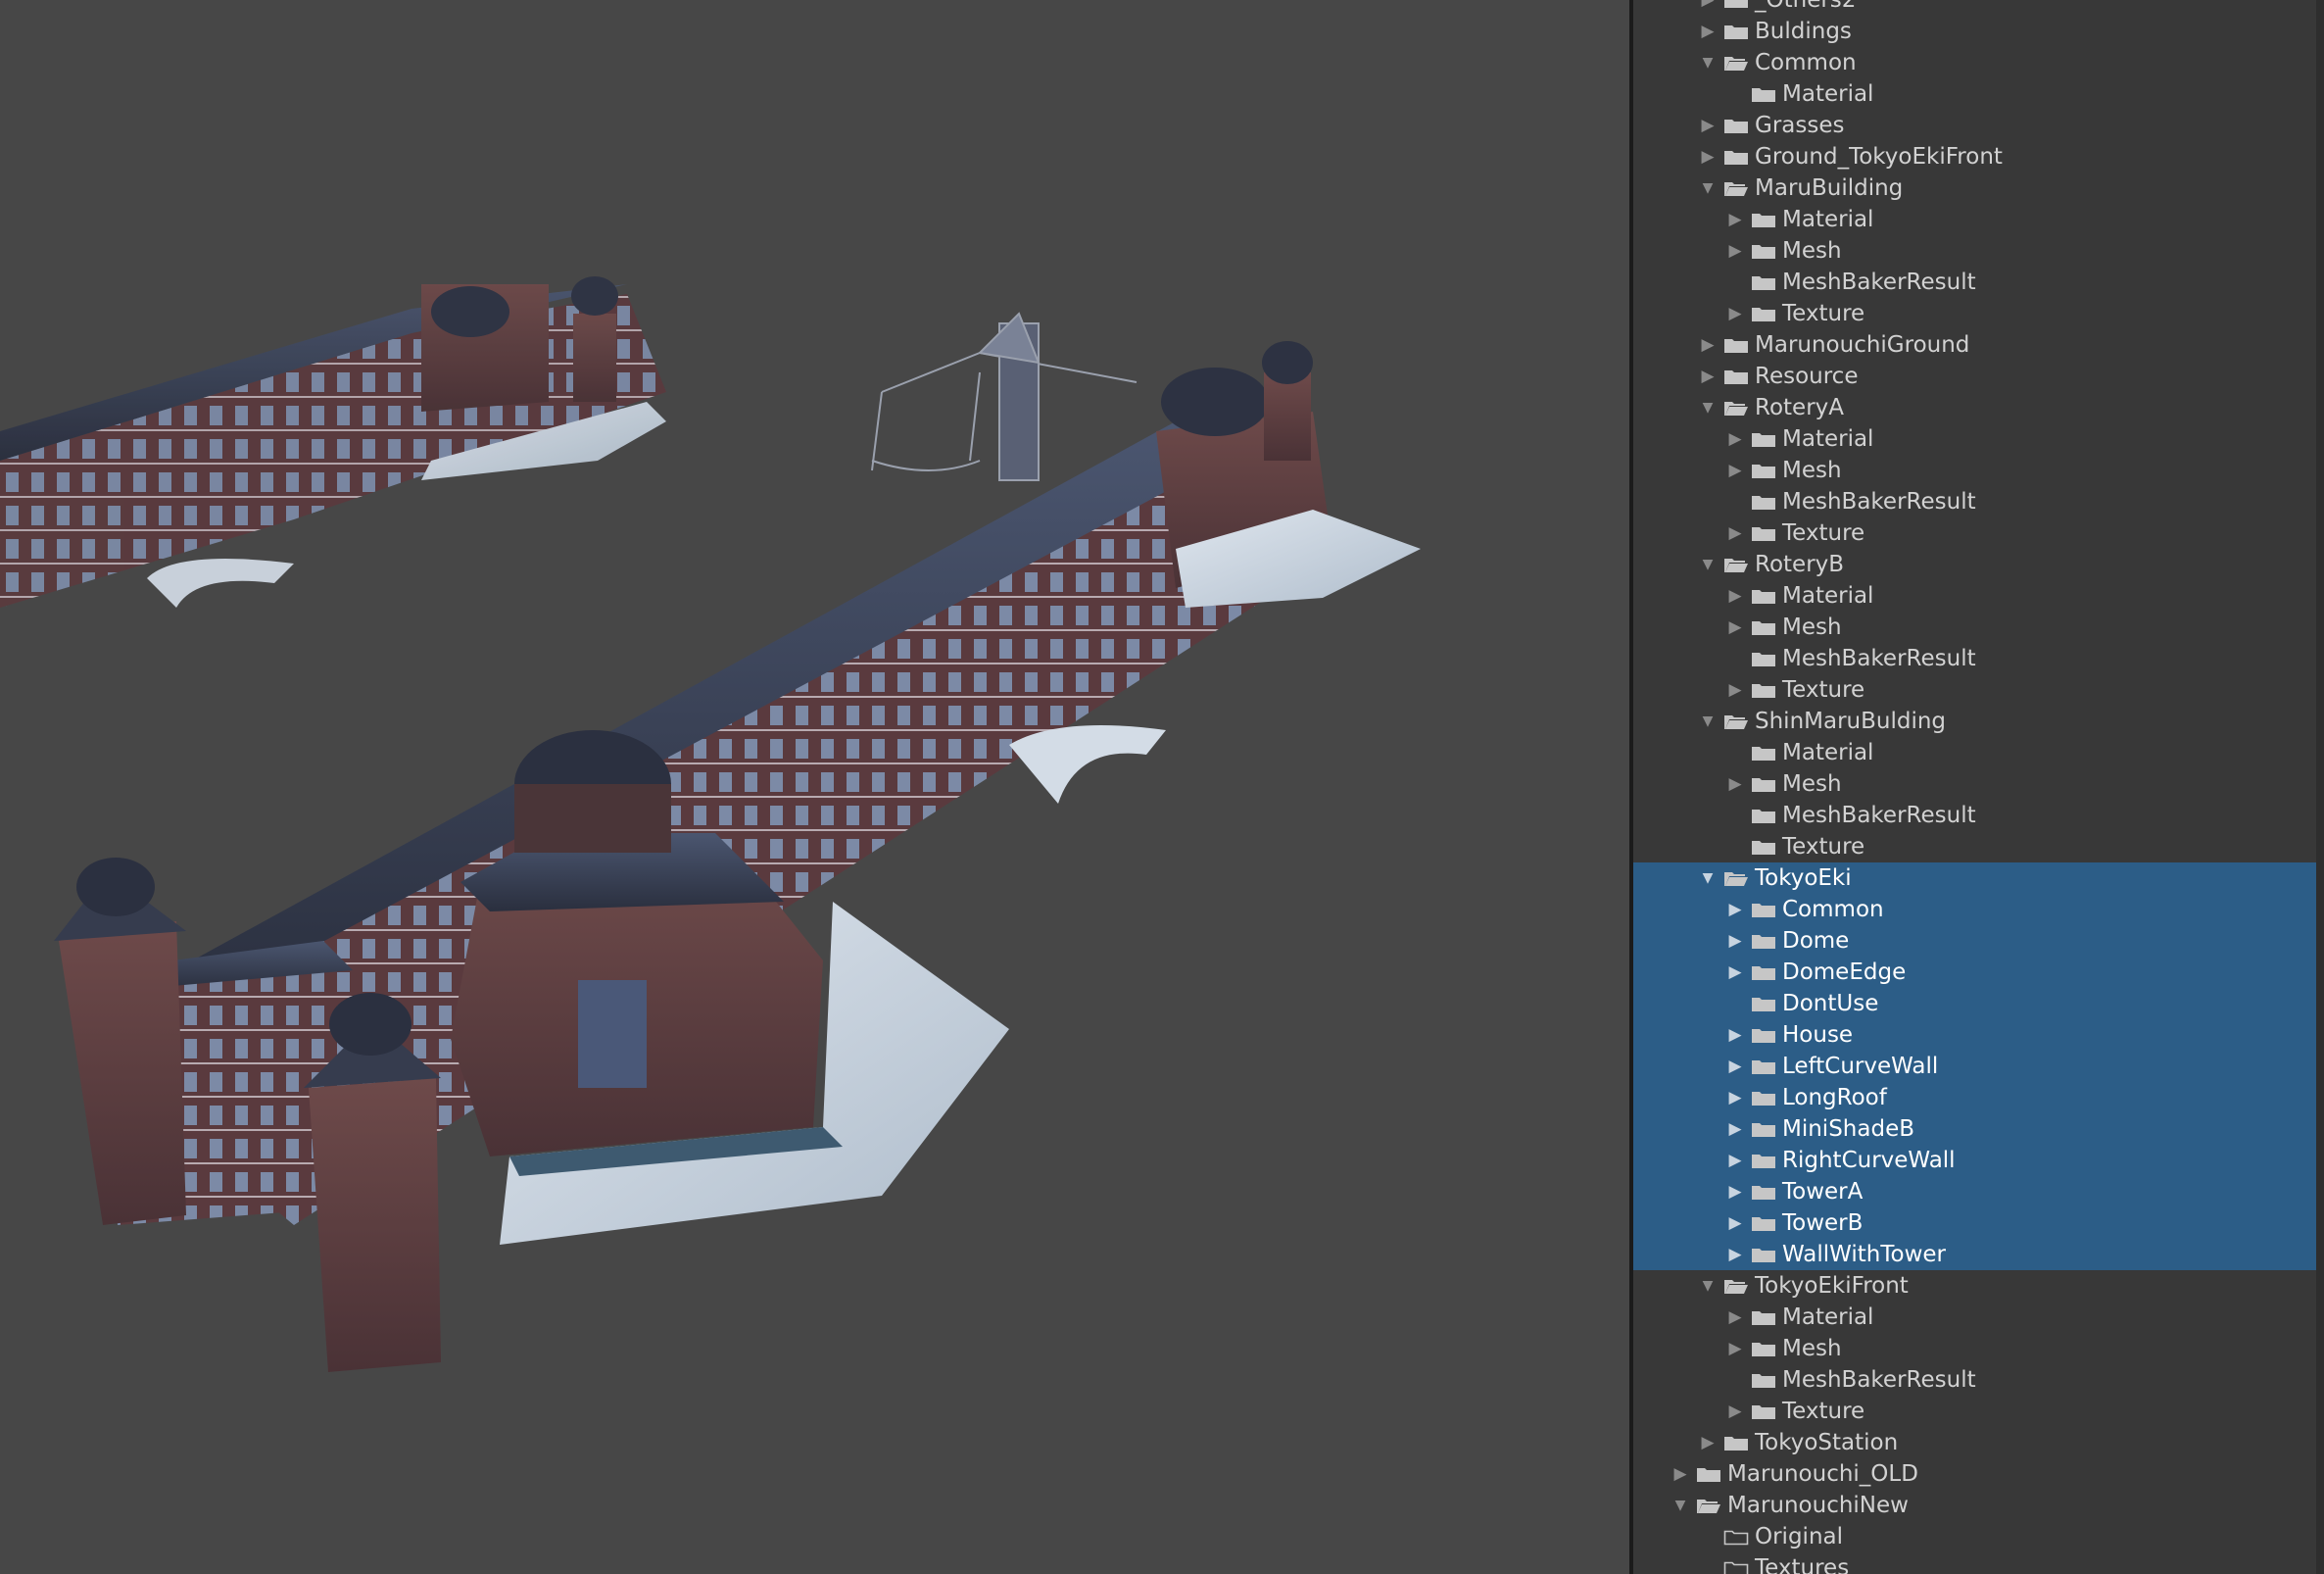  What do you see at coordinates (1978, 1442) in the screenshot?
I see `folder-row: ▶ TokyoStation` at bounding box center [1978, 1442].